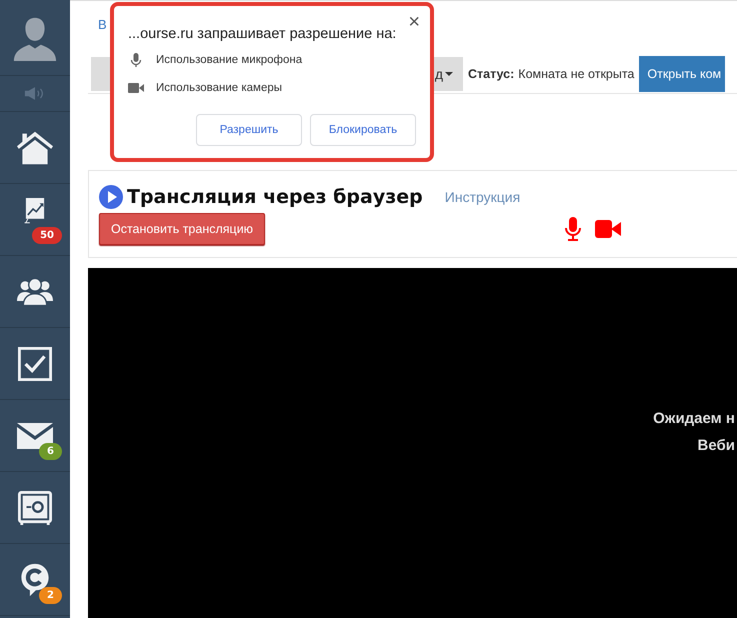  Describe the element at coordinates (275, 197) in the screenshot. I see `broadcast-title: Трансляция через браузер` at that location.